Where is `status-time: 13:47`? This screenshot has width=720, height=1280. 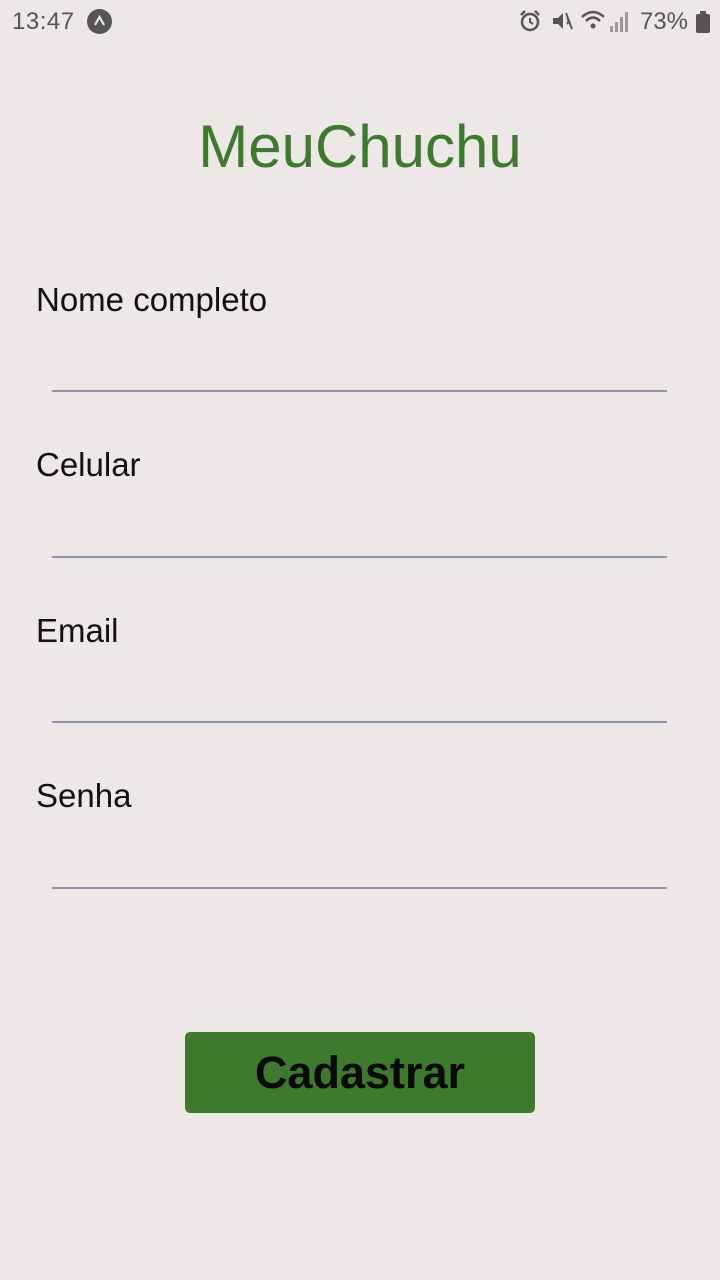
status-time: 13:47 is located at coordinates (43, 21).